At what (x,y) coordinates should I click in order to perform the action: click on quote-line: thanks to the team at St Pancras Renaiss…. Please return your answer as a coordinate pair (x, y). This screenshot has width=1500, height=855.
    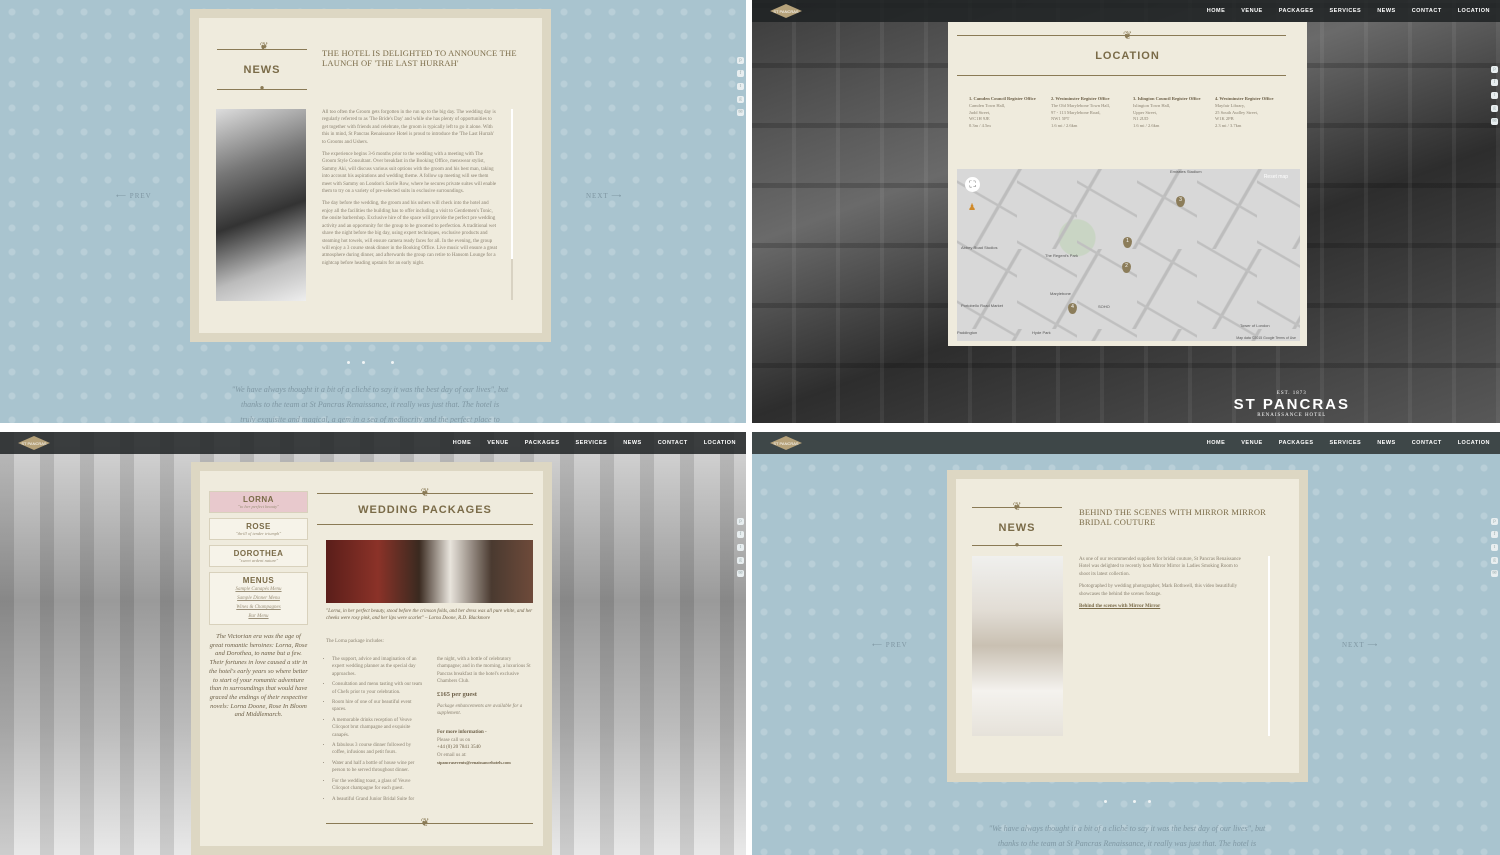
    Looking at the image, I should click on (370, 404).